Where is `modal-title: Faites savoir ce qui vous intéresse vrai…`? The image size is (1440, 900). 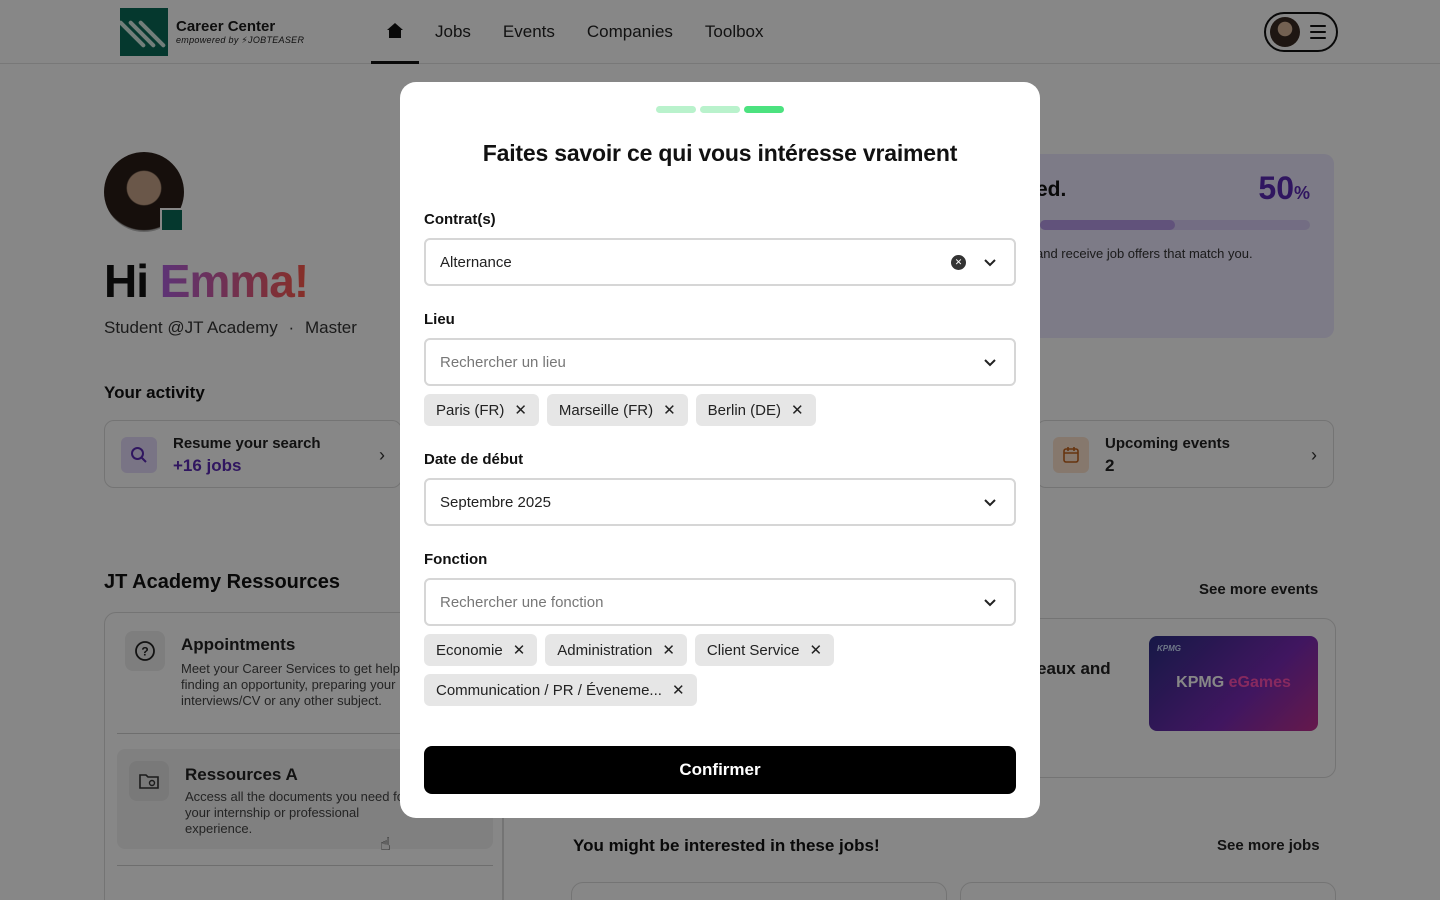 modal-title: Faites savoir ce qui vous intéresse vrai… is located at coordinates (720, 153).